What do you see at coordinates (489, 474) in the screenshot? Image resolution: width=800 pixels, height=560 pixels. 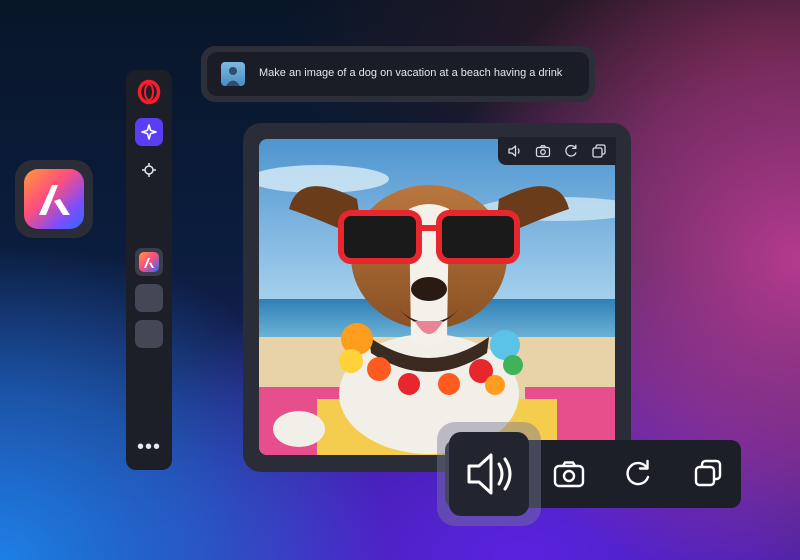 I see `speaker-button` at bounding box center [489, 474].